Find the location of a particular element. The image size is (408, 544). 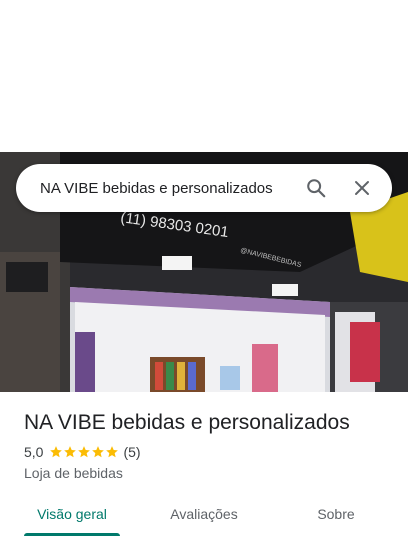

tab-bar: Visão geral Avaliações Sobre is located at coordinates (204, 520).